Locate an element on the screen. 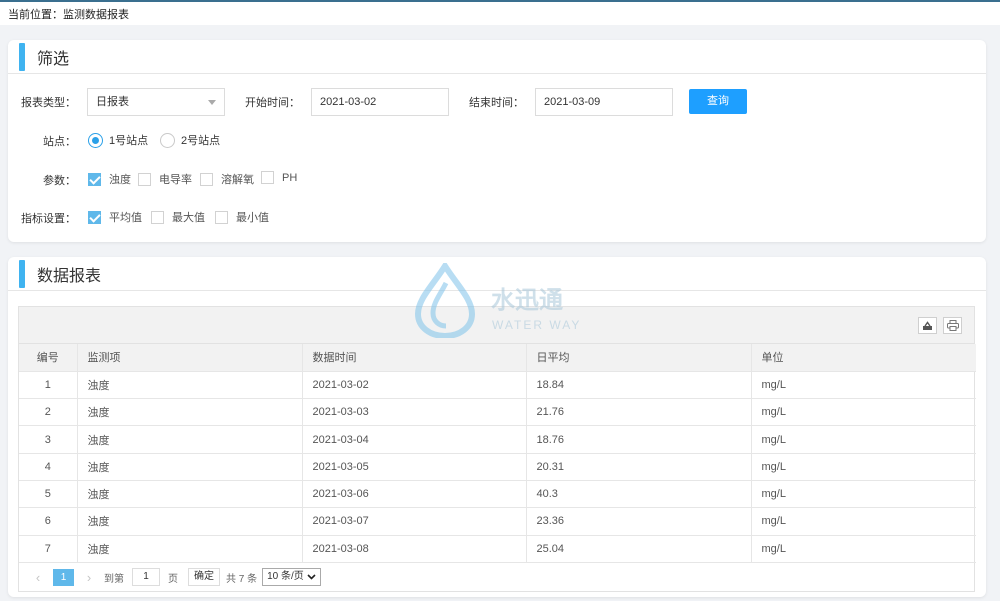 Image resolution: width=1000 pixels, height=601 pixels. table-row: 2 浊度 2021-03-03 21.76 mg/L is located at coordinates (497, 412).